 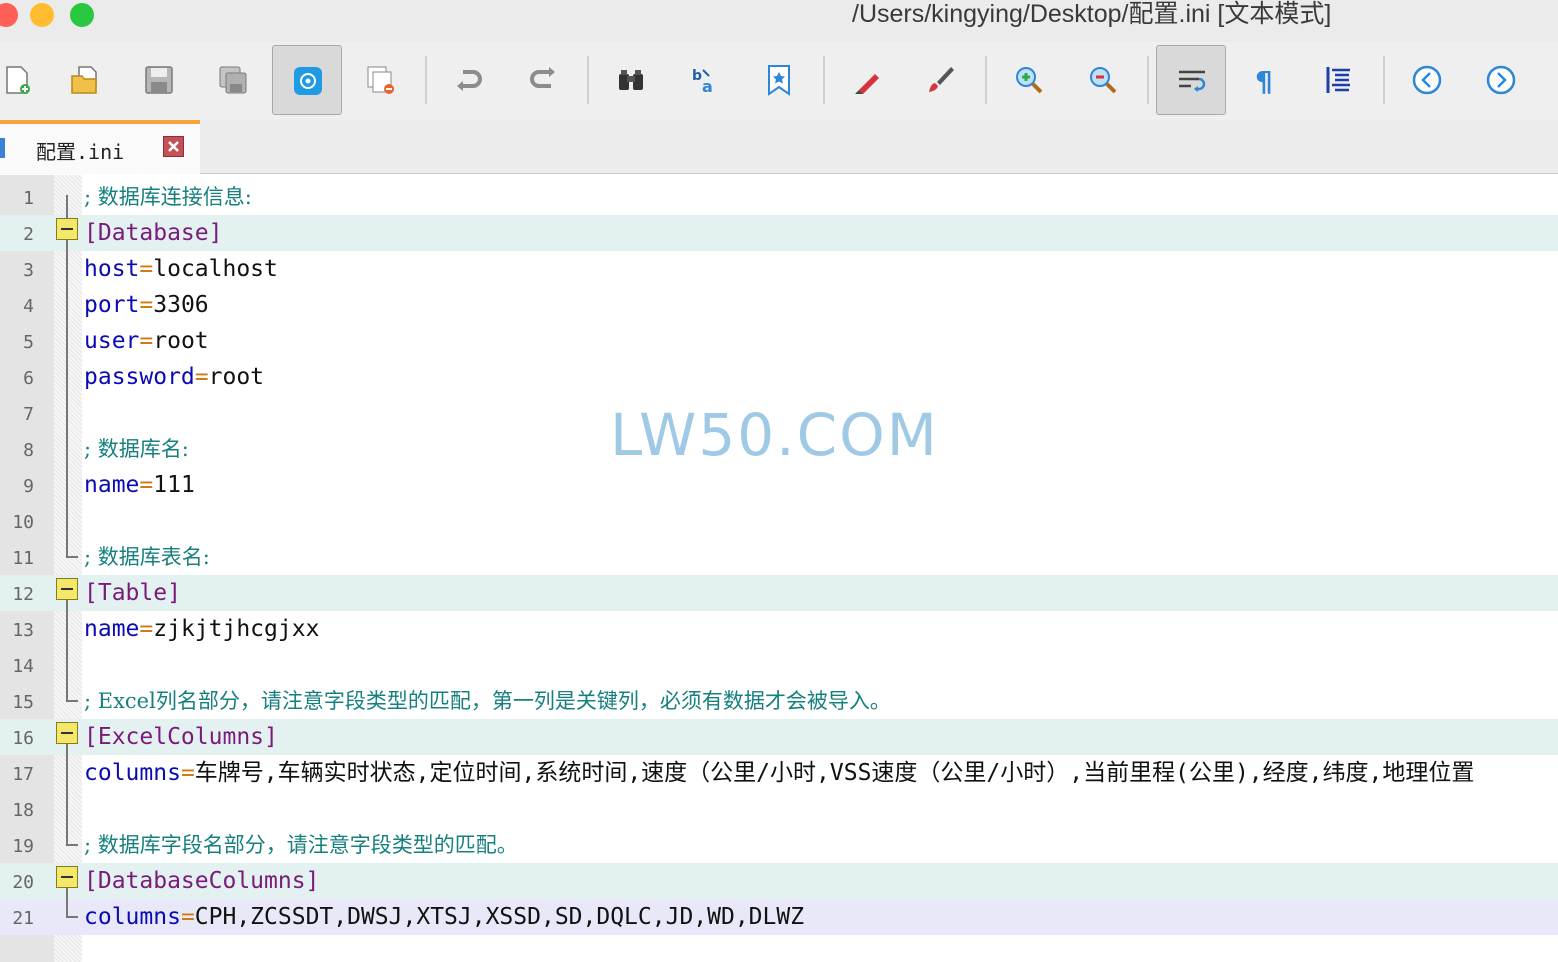 What do you see at coordinates (779, 269) in the screenshot?
I see `code-line: 3 host=localhost` at bounding box center [779, 269].